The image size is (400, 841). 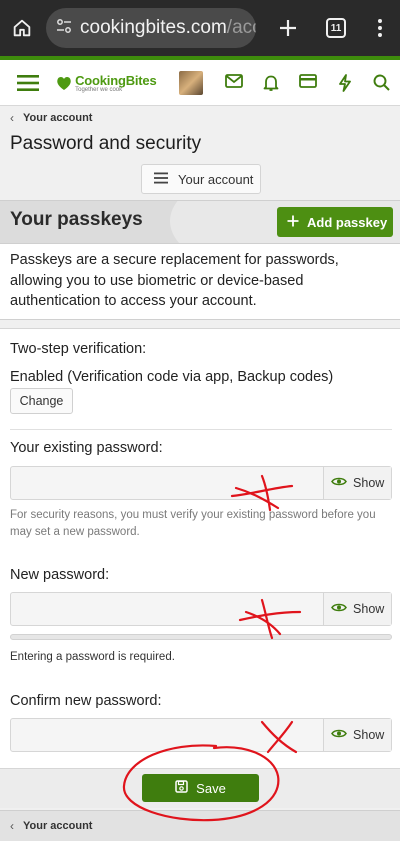 I want to click on show-new-password-button: Show, so click(x=357, y=609).